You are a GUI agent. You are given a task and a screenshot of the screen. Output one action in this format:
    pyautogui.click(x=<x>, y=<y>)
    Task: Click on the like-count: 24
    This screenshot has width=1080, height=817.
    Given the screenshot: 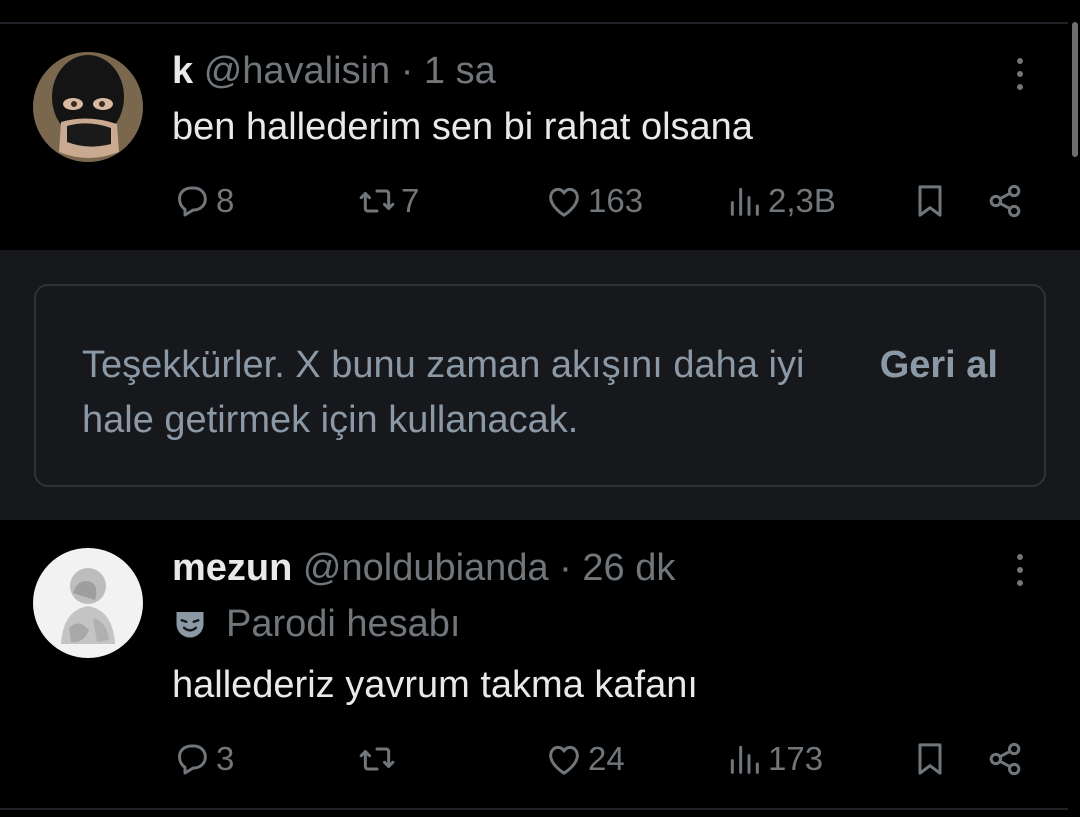 What is the action you would take?
    pyautogui.click(x=606, y=758)
    